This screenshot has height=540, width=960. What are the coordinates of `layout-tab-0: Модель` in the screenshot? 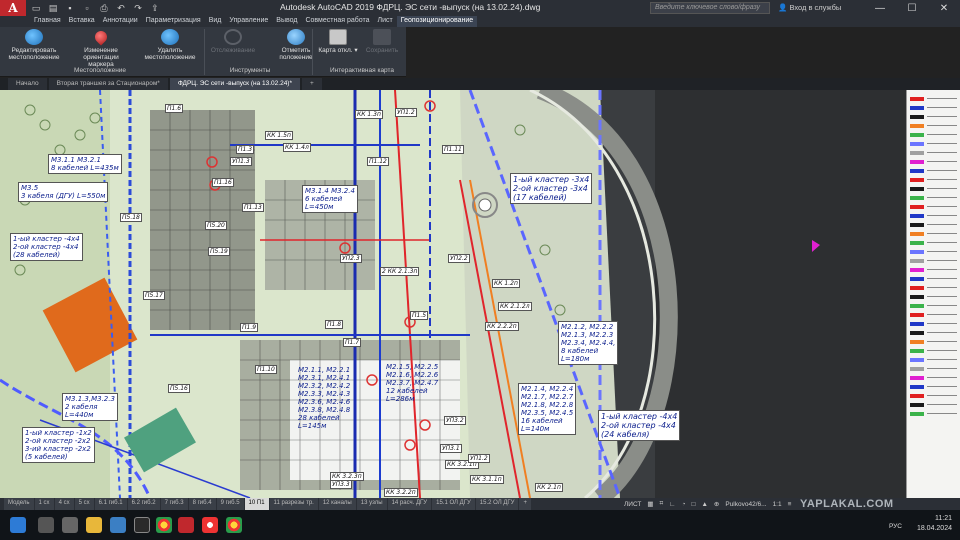 It's located at (19, 504).